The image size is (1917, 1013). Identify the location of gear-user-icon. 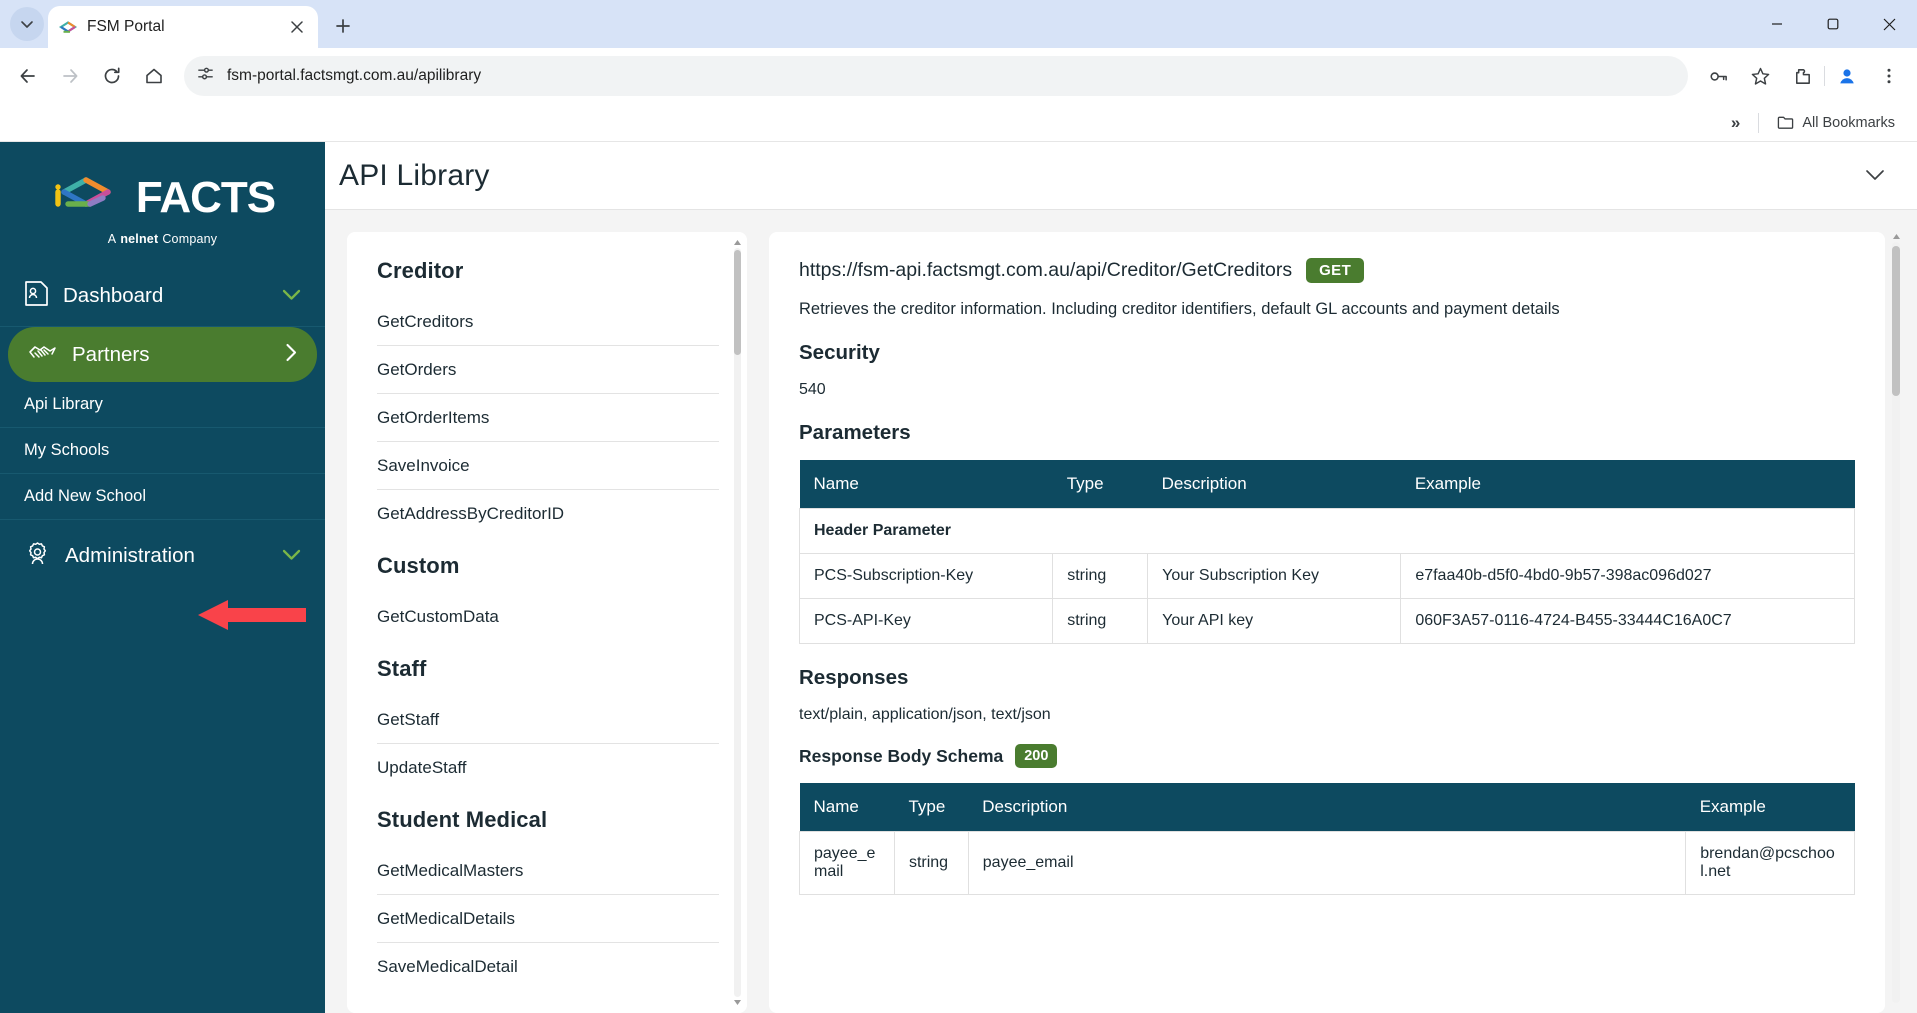
(37, 556).